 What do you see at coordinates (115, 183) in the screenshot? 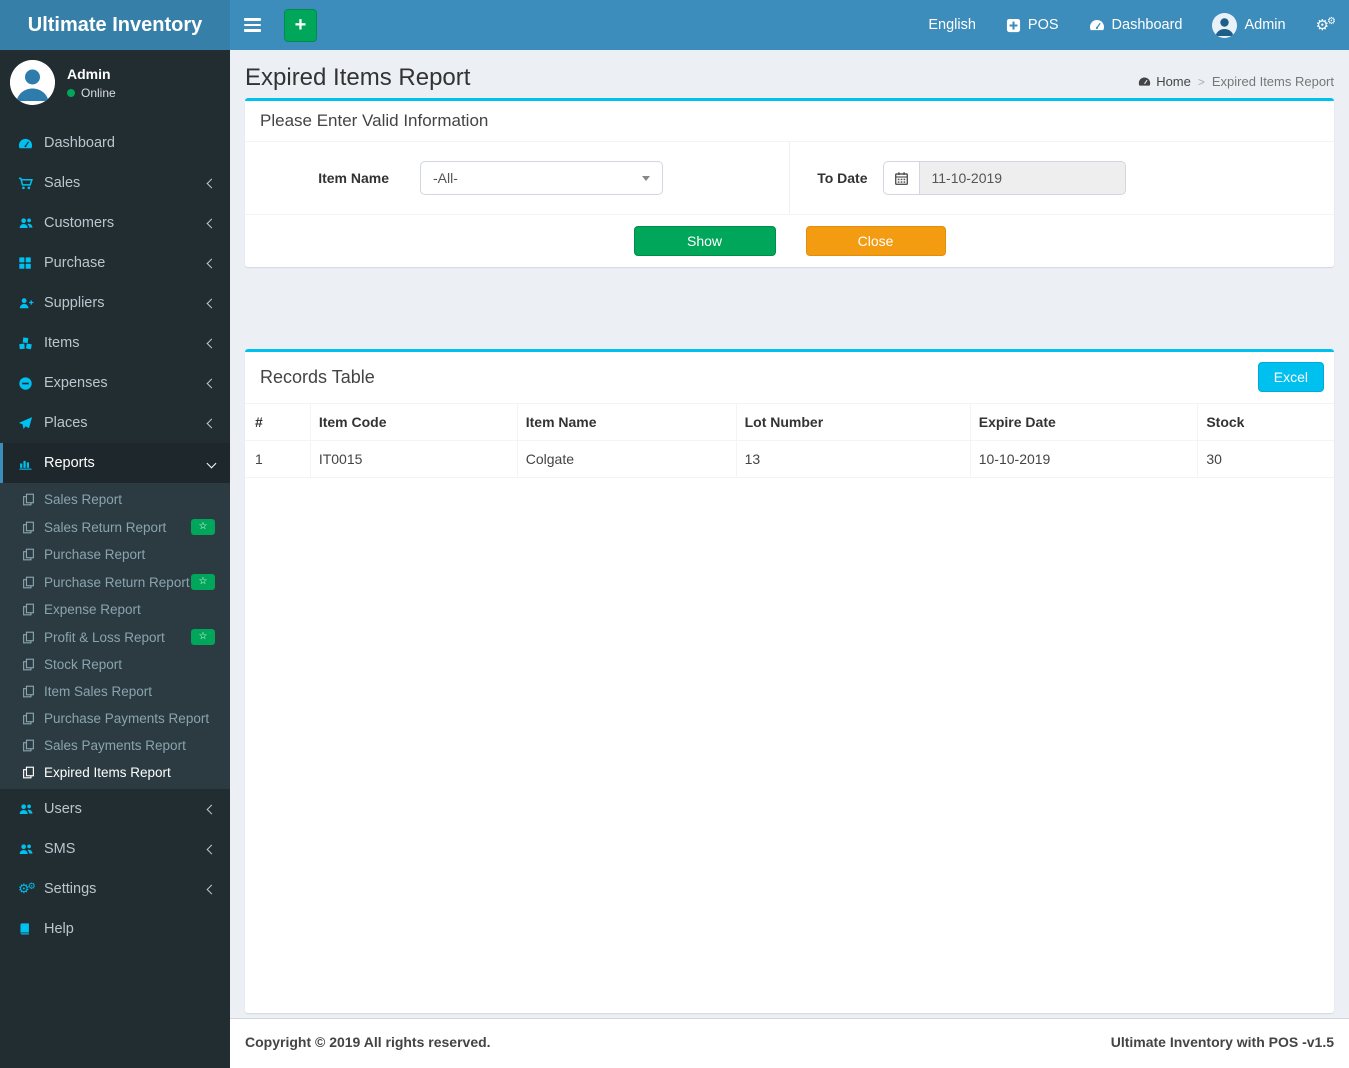
I see `sidebar-item-sales: Sales` at bounding box center [115, 183].